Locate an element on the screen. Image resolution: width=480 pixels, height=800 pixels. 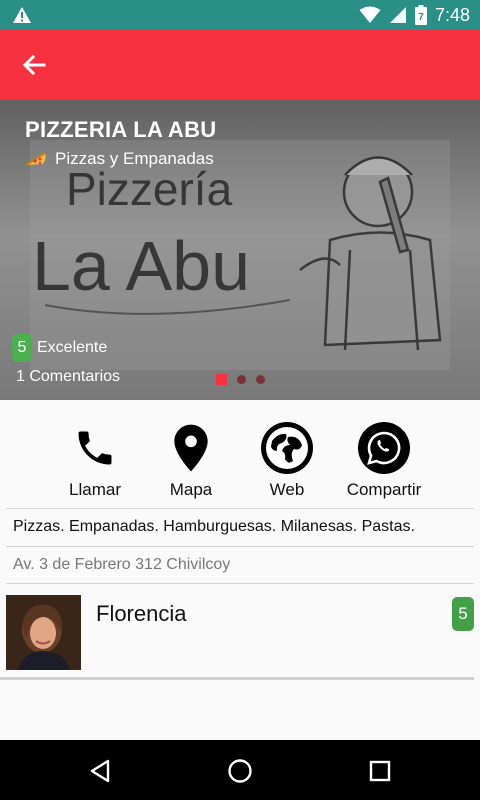
action-row: Llamar Mapa Web Compartir is located at coordinates (240, 462).